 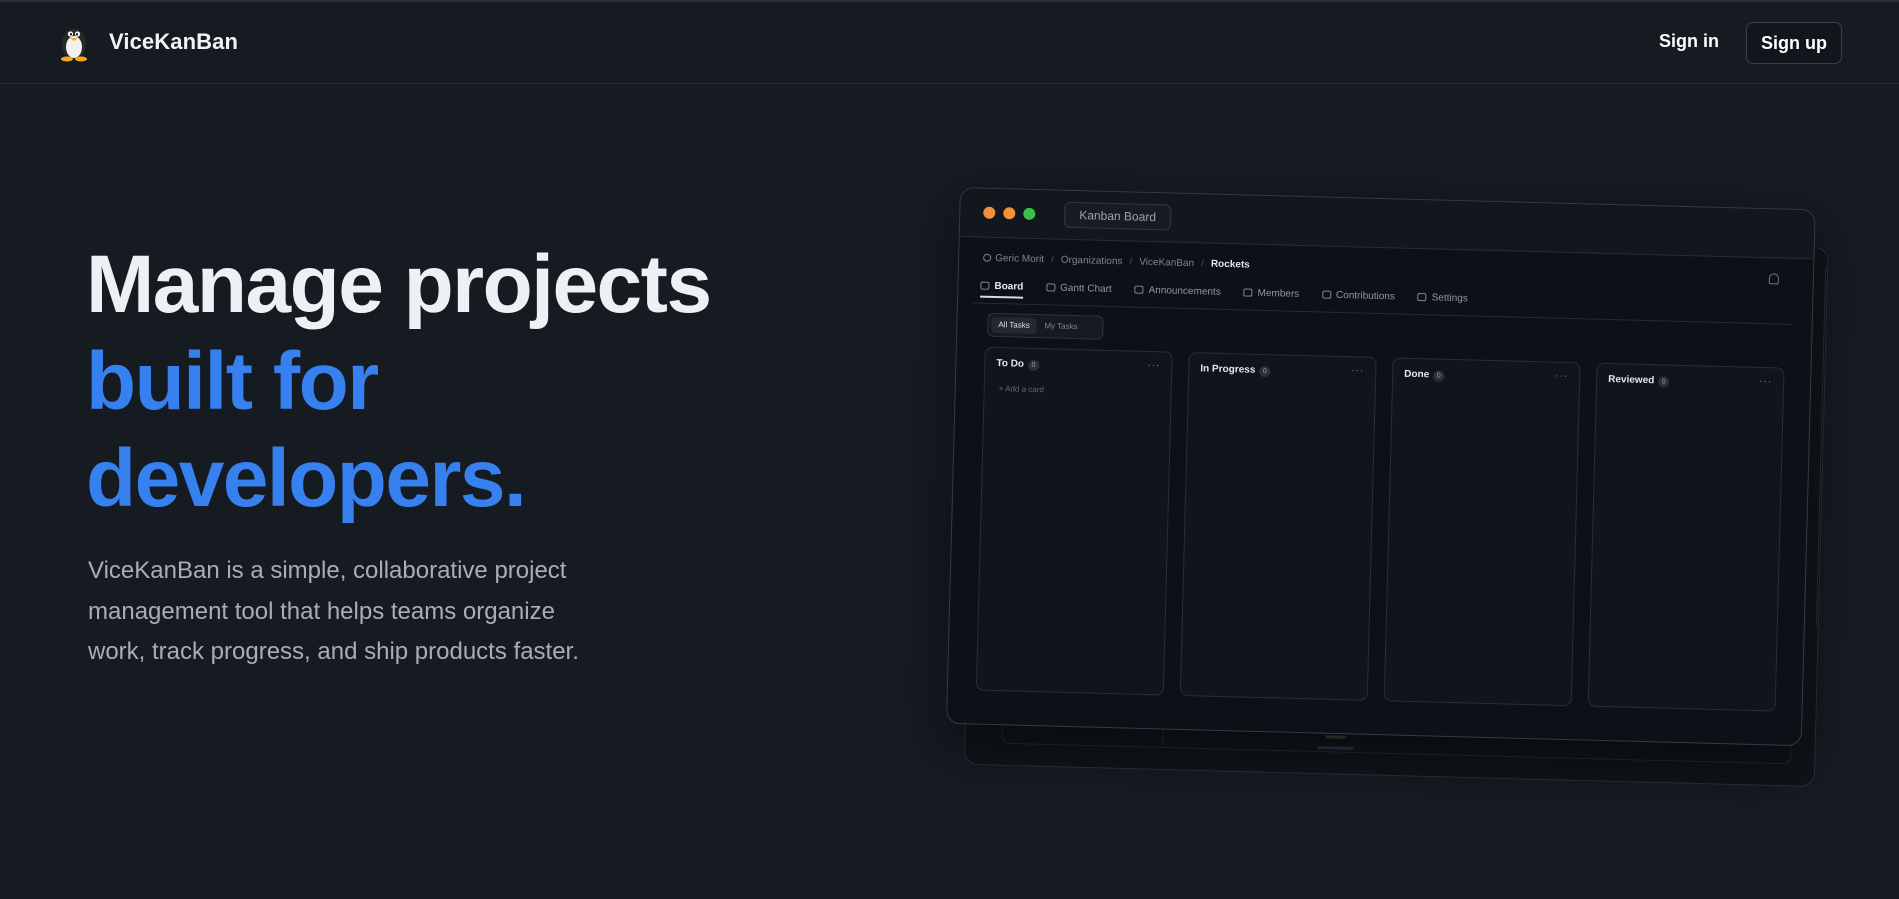 What do you see at coordinates (232, 381) in the screenshot?
I see `hero-title-line2: built for` at bounding box center [232, 381].